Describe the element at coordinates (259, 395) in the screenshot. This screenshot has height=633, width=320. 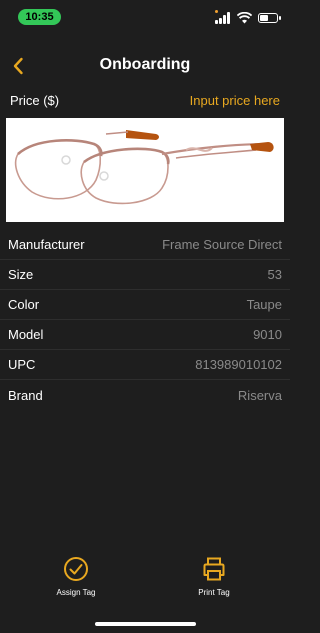
I see `detail-value: Riserva` at that location.